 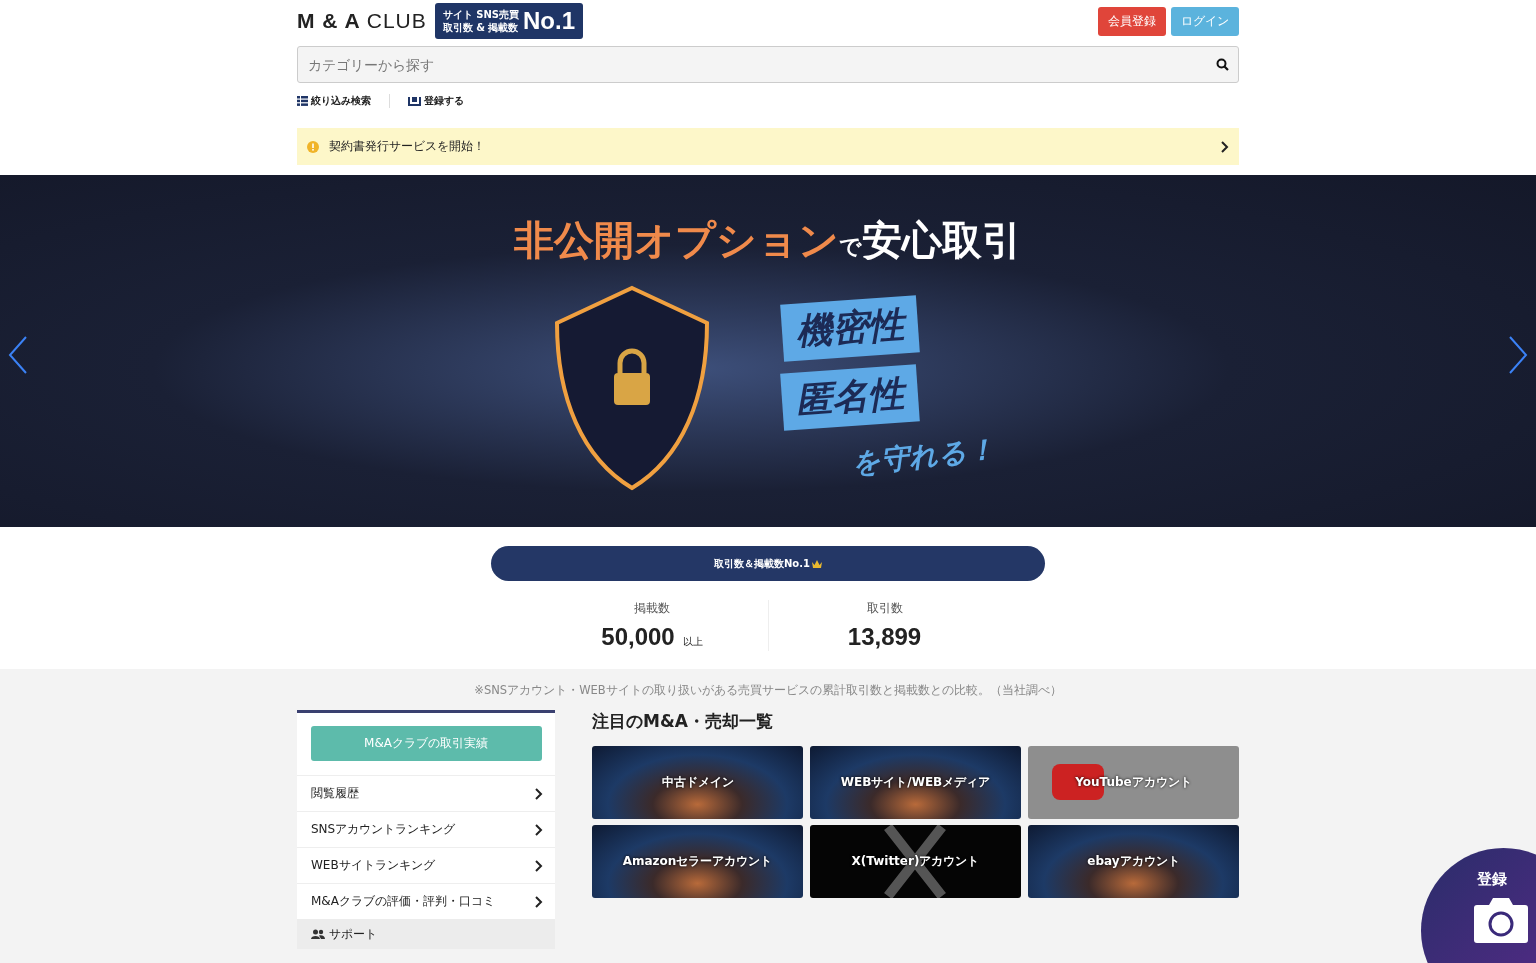 I want to click on footnote: ※SNSアカウント・WEBサイトの取り扱いがある売買サービスの累計取引数と掲載数との比較。（当社調べ）, so click(x=768, y=690).